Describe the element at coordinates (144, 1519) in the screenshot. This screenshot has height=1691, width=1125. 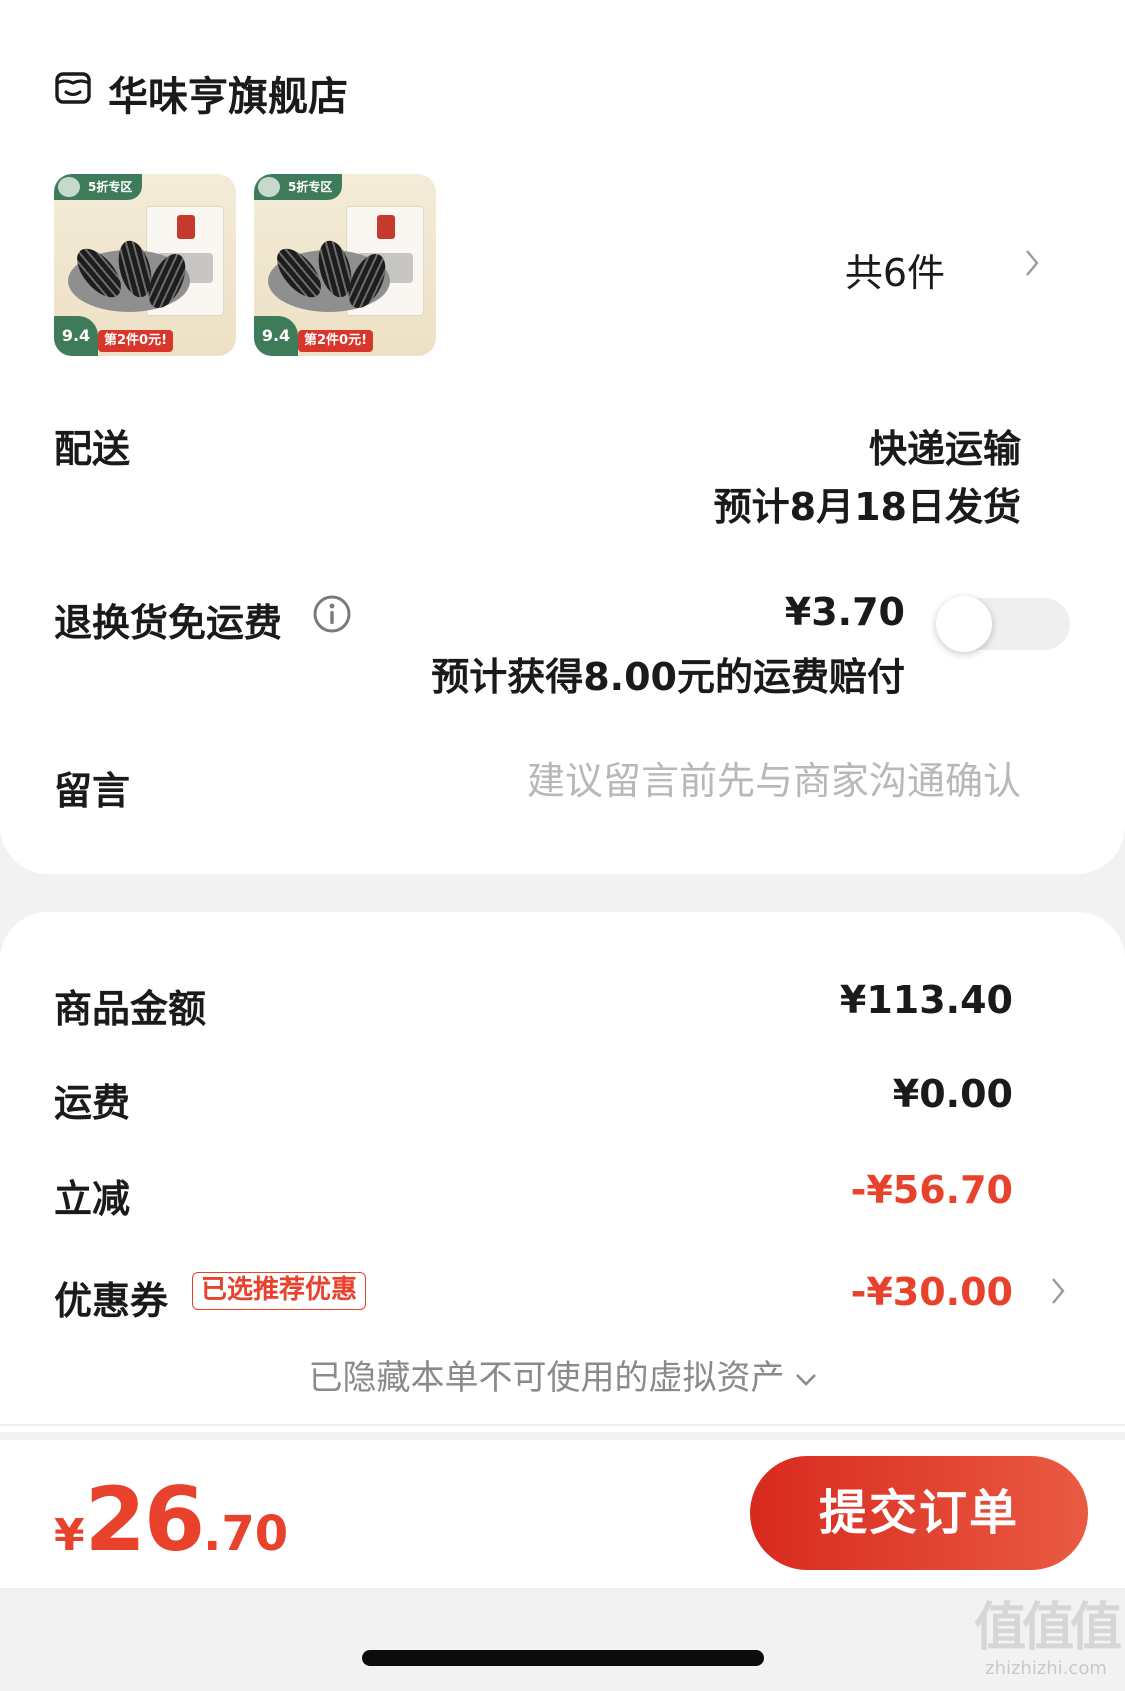
I see `total-integer: 26` at that location.